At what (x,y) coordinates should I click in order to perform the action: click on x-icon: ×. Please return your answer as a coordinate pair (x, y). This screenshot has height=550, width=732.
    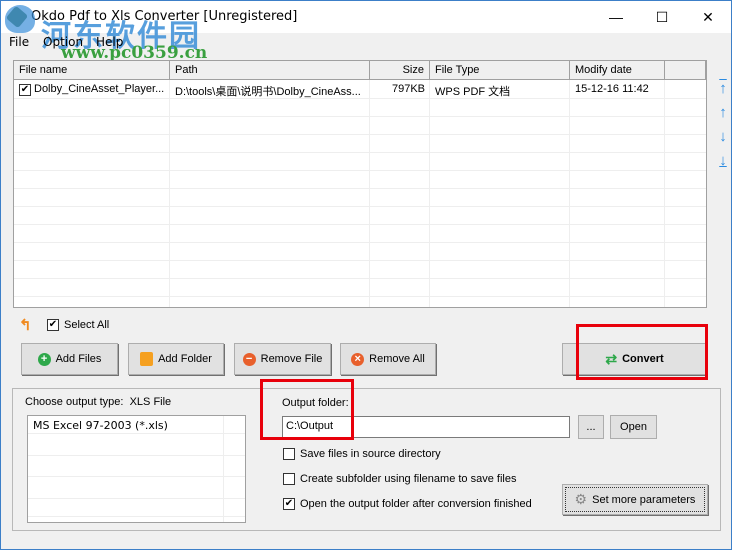
    Looking at the image, I should click on (358, 359).